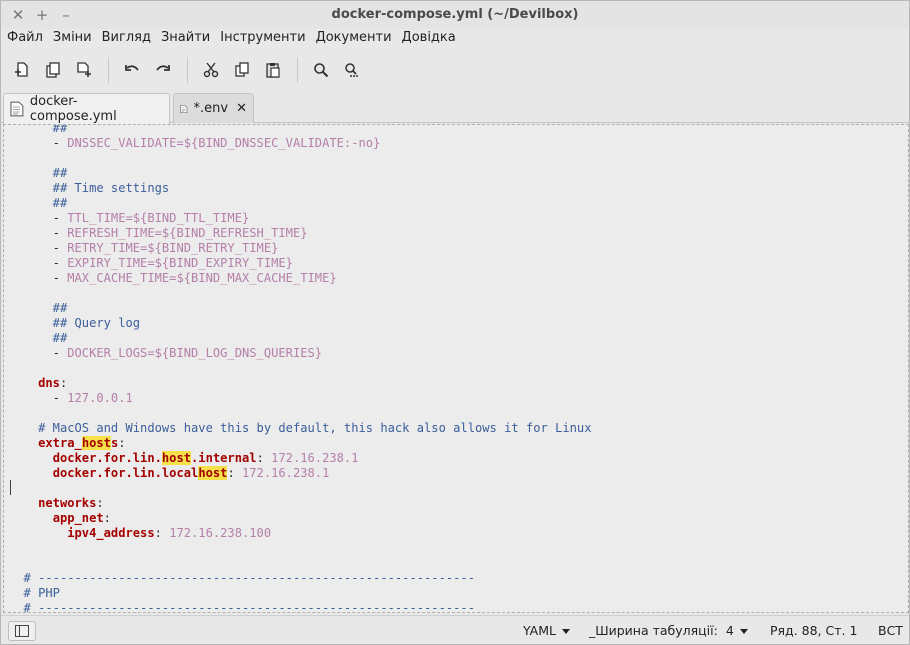  I want to click on key-token: ipv4_address, so click(111, 533).